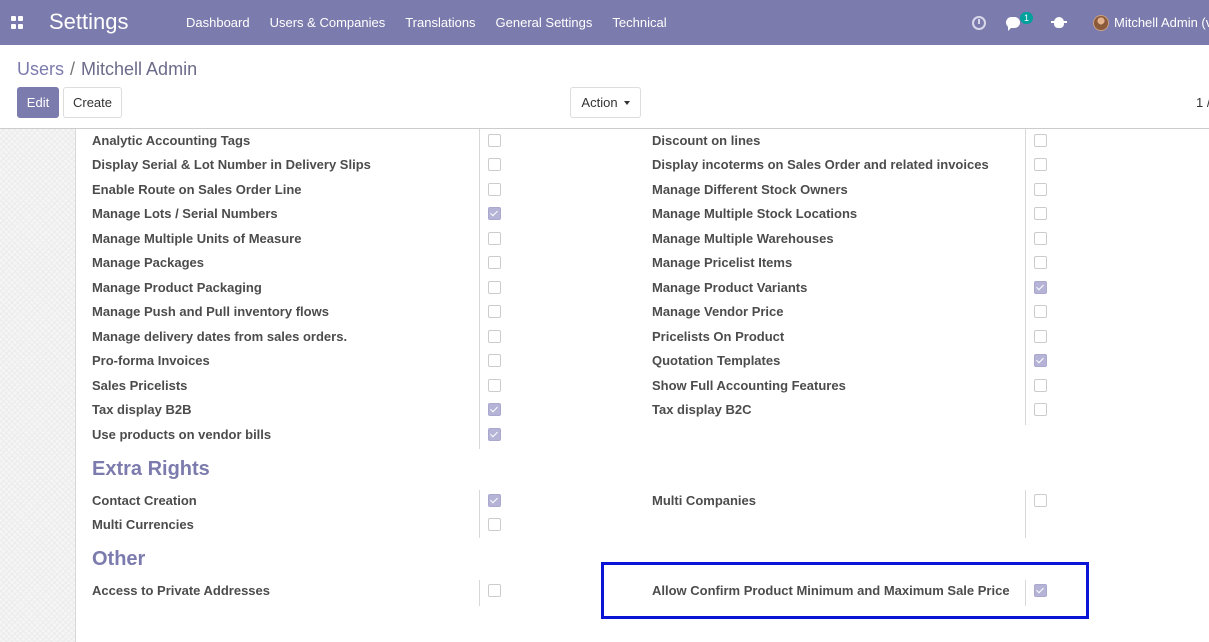  What do you see at coordinates (1059, 22) in the screenshot?
I see `debug-bug-icon` at bounding box center [1059, 22].